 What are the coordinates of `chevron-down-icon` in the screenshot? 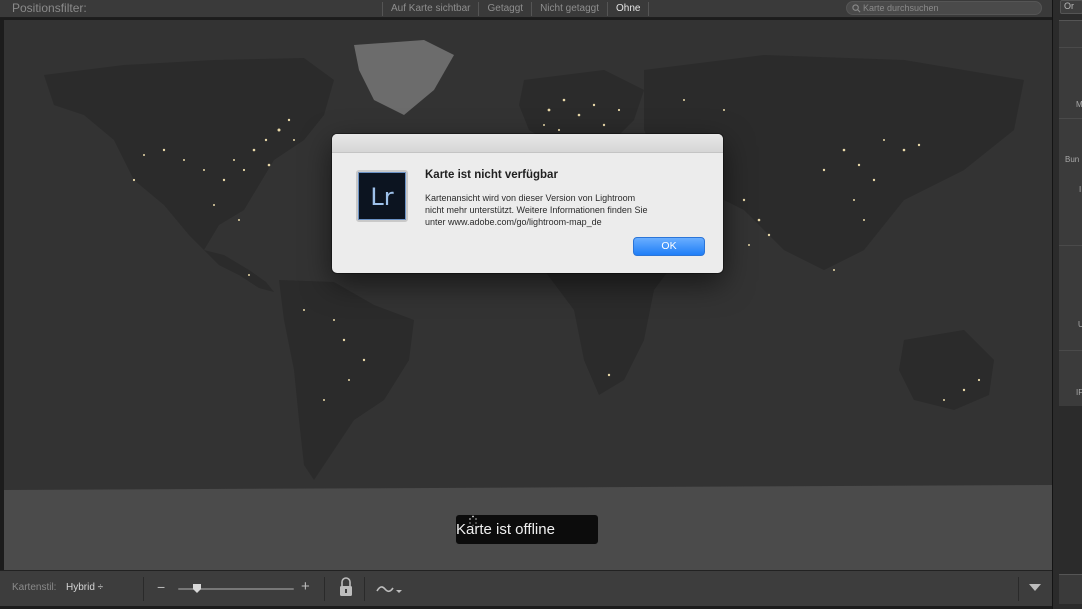 It's located at (1035, 588).